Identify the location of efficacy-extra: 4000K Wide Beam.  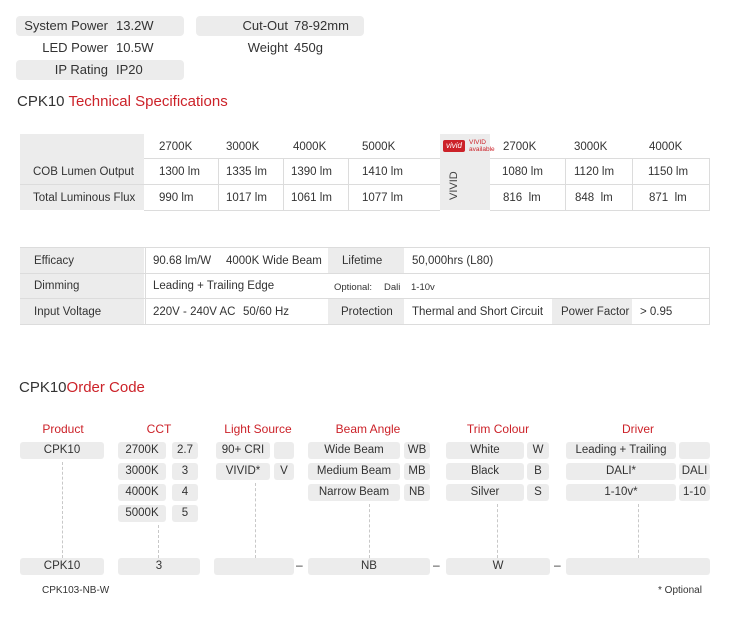
(274, 261).